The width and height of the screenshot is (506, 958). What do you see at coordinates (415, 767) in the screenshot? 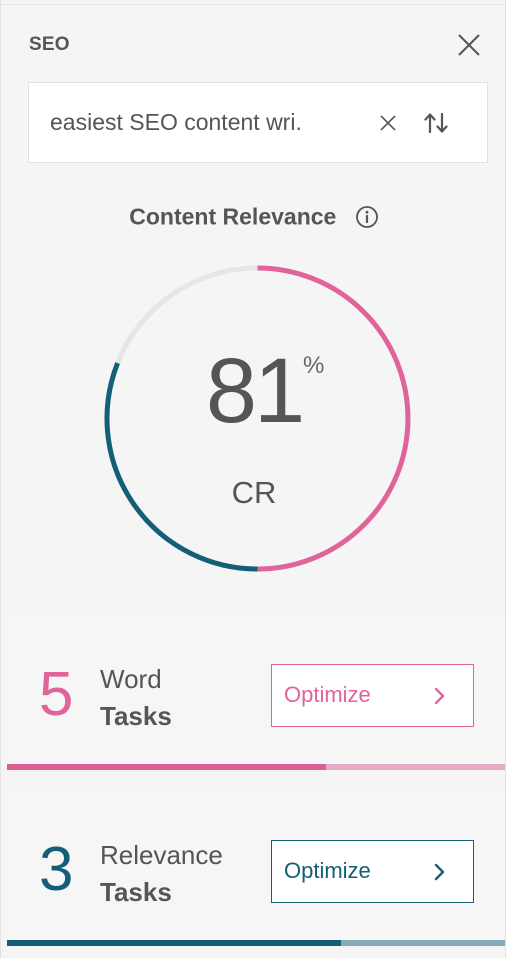
I see `word-tasks-progress-remaining` at bounding box center [415, 767].